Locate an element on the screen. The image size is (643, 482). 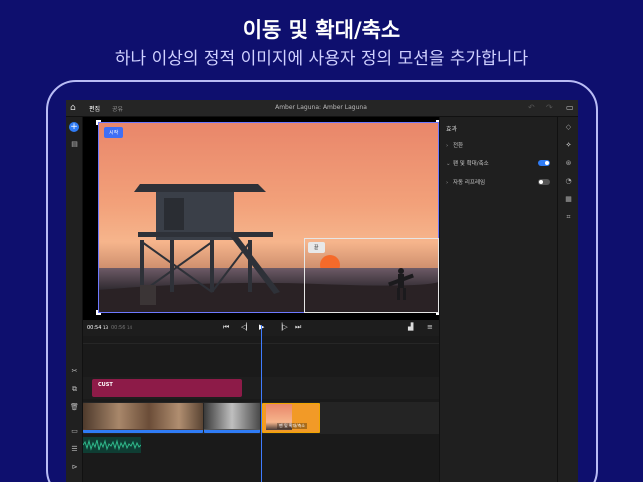
color-icon: ⊛ is located at coordinates (568, 163).